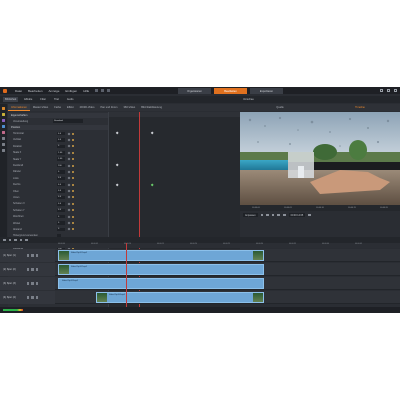 This screenshot has width=400, height=400. I want to click on 3d-icon, so click(3, 126).